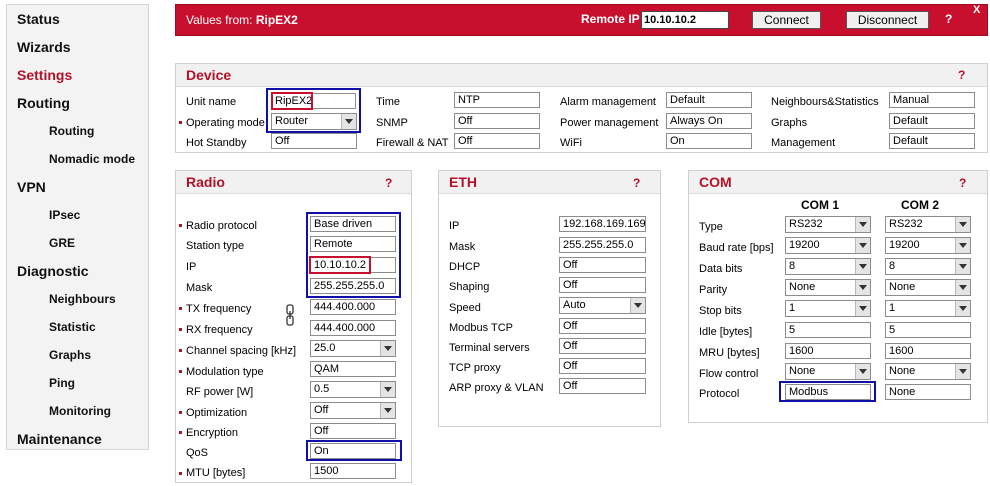 The width and height of the screenshot is (990, 486). I want to click on optimization-select: Off, so click(353, 410).